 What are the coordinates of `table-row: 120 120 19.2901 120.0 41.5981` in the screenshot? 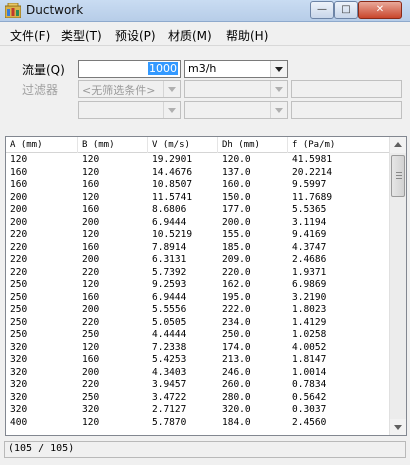 It's located at (198, 160).